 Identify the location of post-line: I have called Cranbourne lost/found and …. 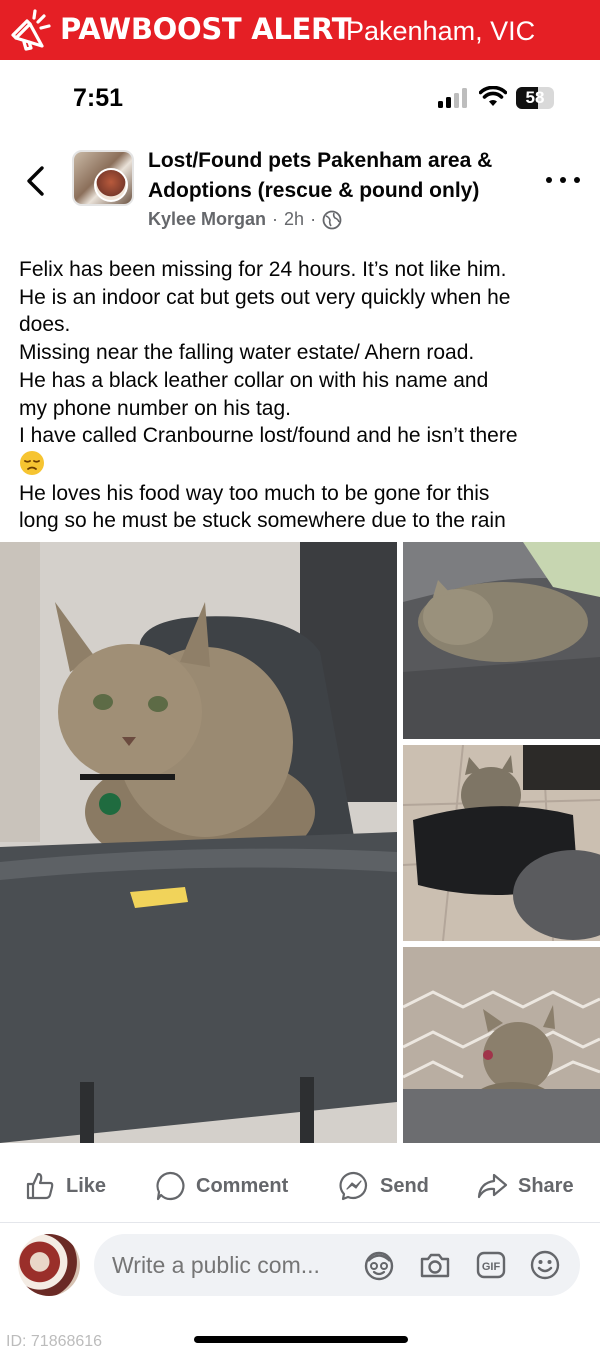
(268, 436).